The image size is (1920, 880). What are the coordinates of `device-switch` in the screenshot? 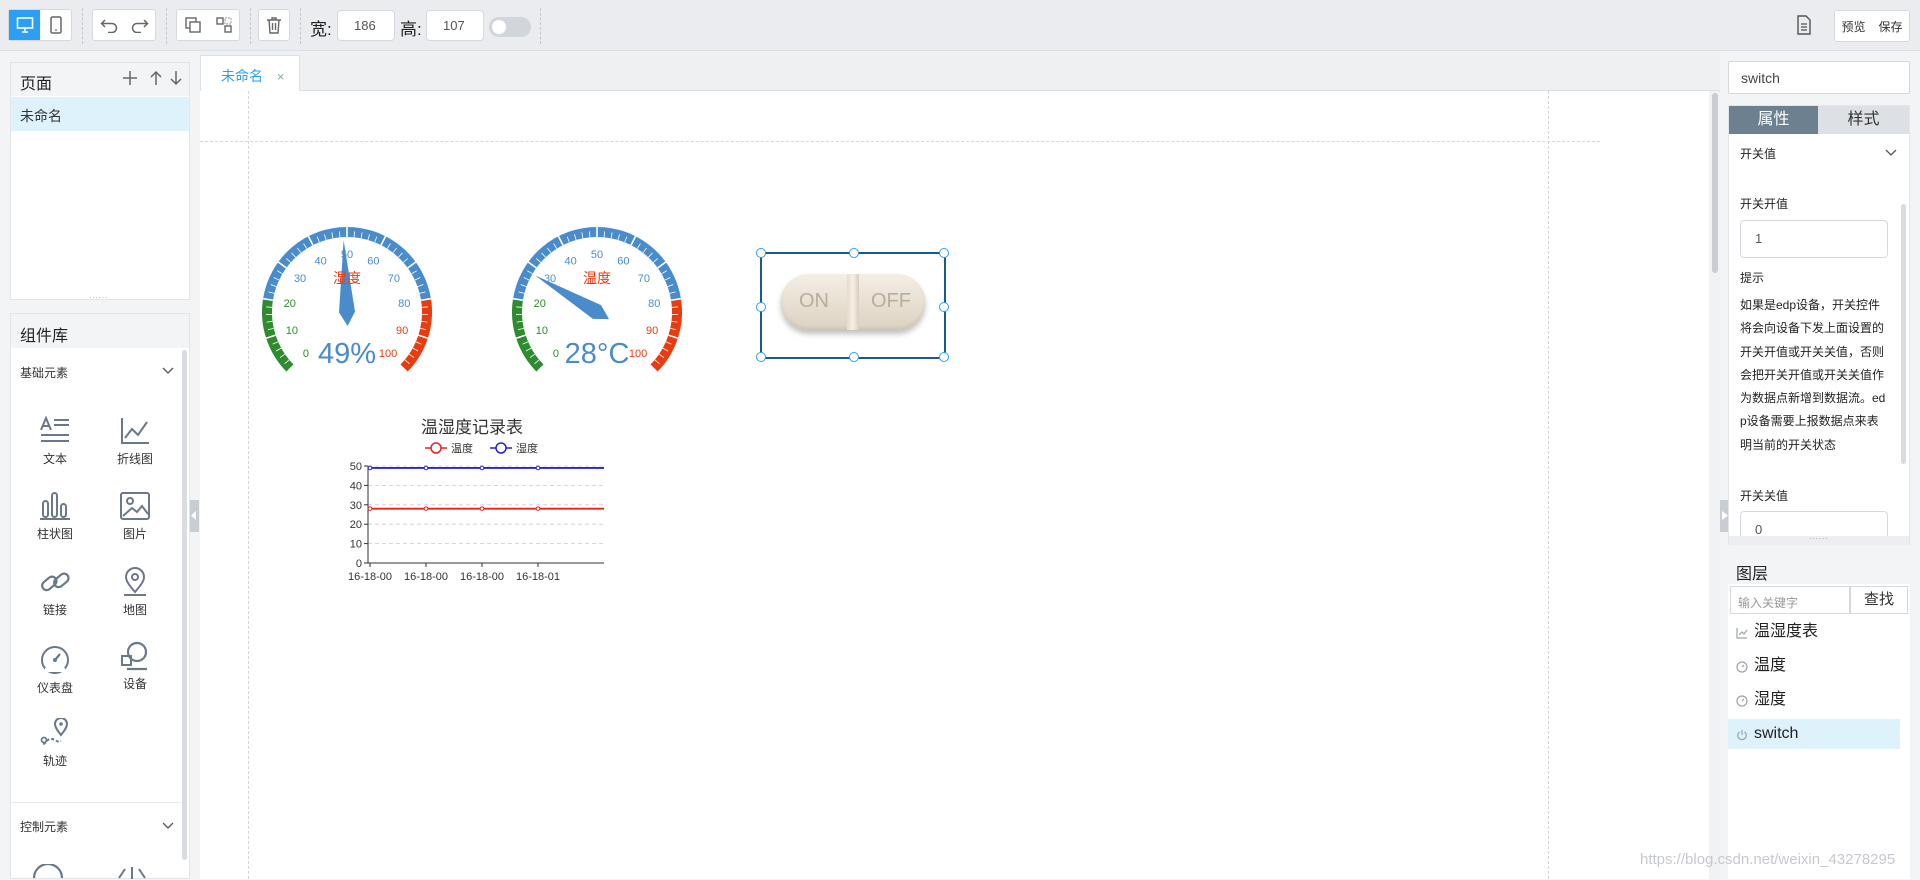 It's located at (40, 25).